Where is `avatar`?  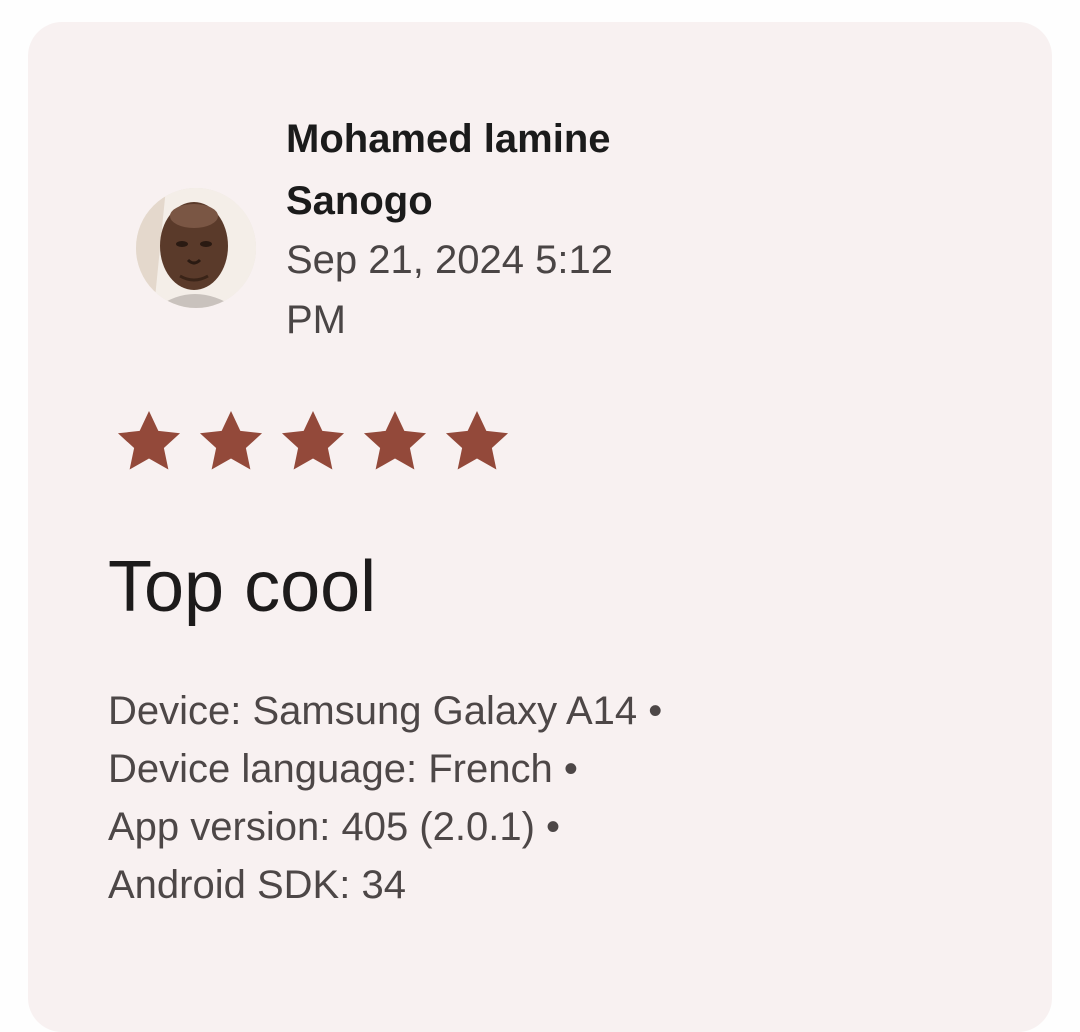 avatar is located at coordinates (196, 248).